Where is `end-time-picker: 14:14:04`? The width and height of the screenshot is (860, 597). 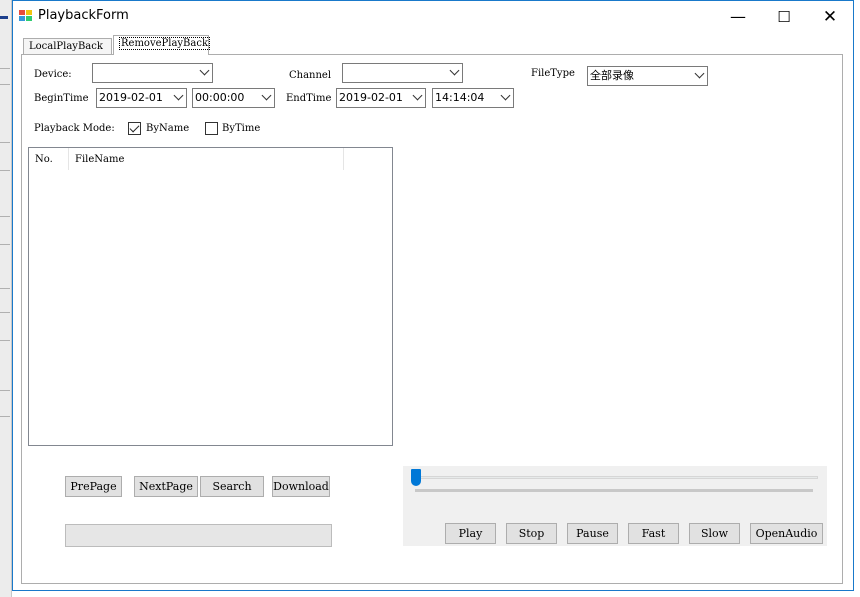 end-time-picker: 14:14:04 is located at coordinates (473, 98).